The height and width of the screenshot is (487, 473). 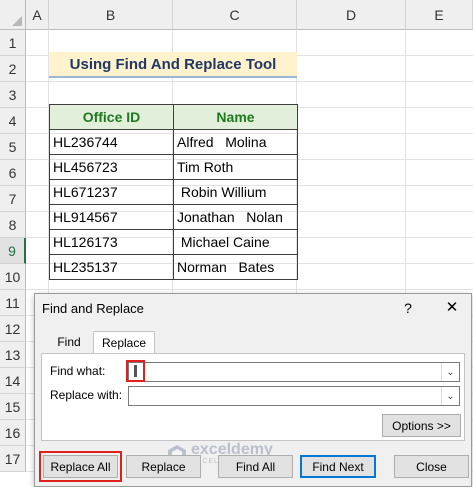 What do you see at coordinates (173, 65) in the screenshot?
I see `sheet-title: Using Find And Replace Tool` at bounding box center [173, 65].